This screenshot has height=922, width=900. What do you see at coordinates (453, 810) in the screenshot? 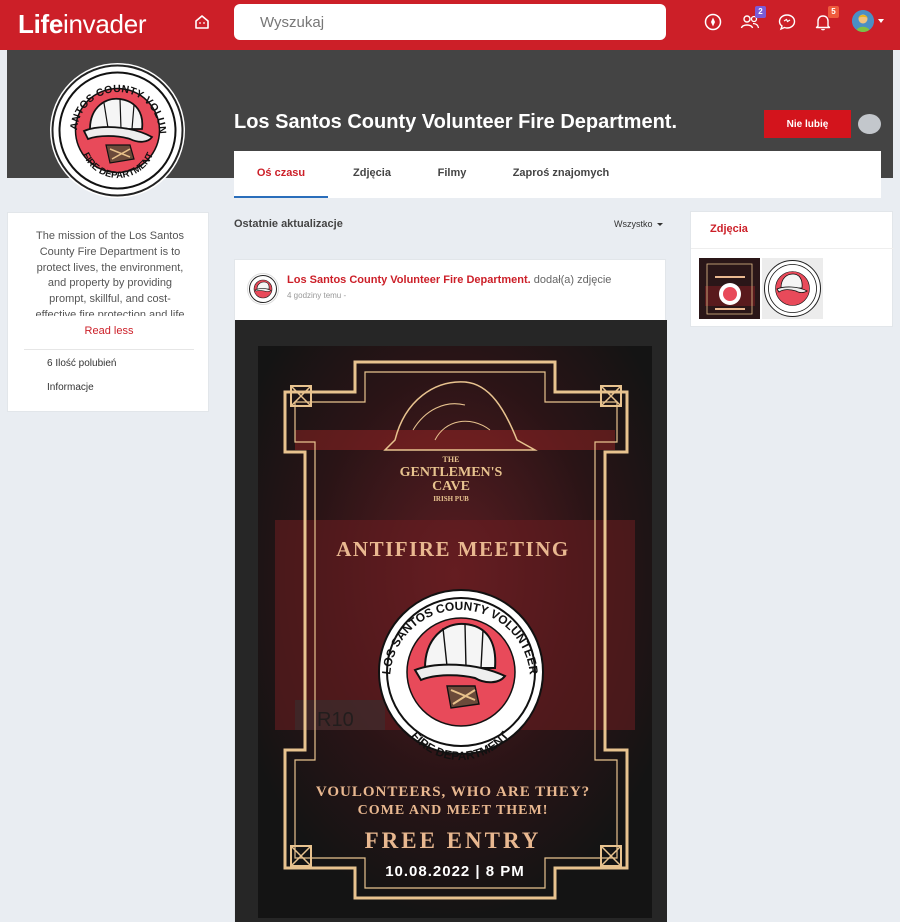
I see `poster-line-2: COME AND MEET THEM!` at bounding box center [453, 810].